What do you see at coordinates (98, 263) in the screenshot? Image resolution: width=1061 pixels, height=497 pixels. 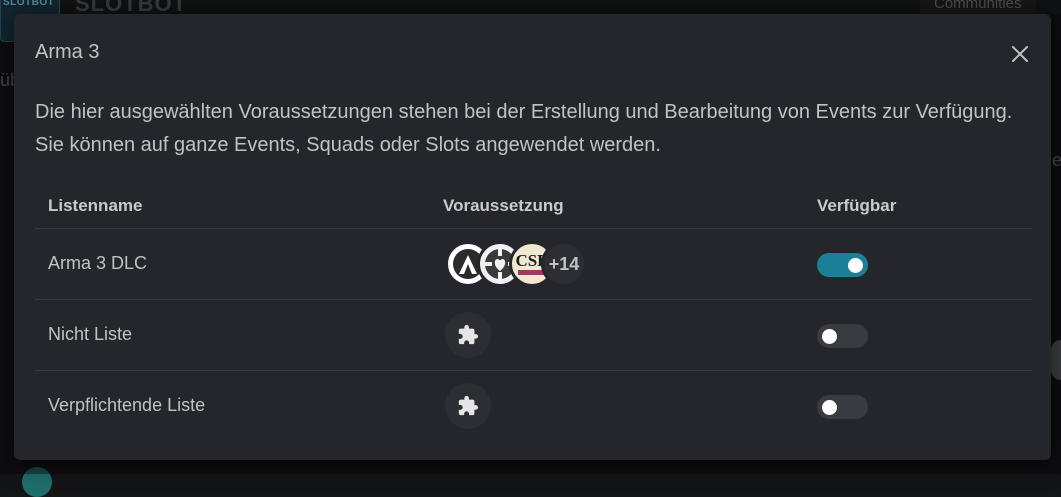 I see `row-name: Arma 3 DLC` at bounding box center [98, 263].